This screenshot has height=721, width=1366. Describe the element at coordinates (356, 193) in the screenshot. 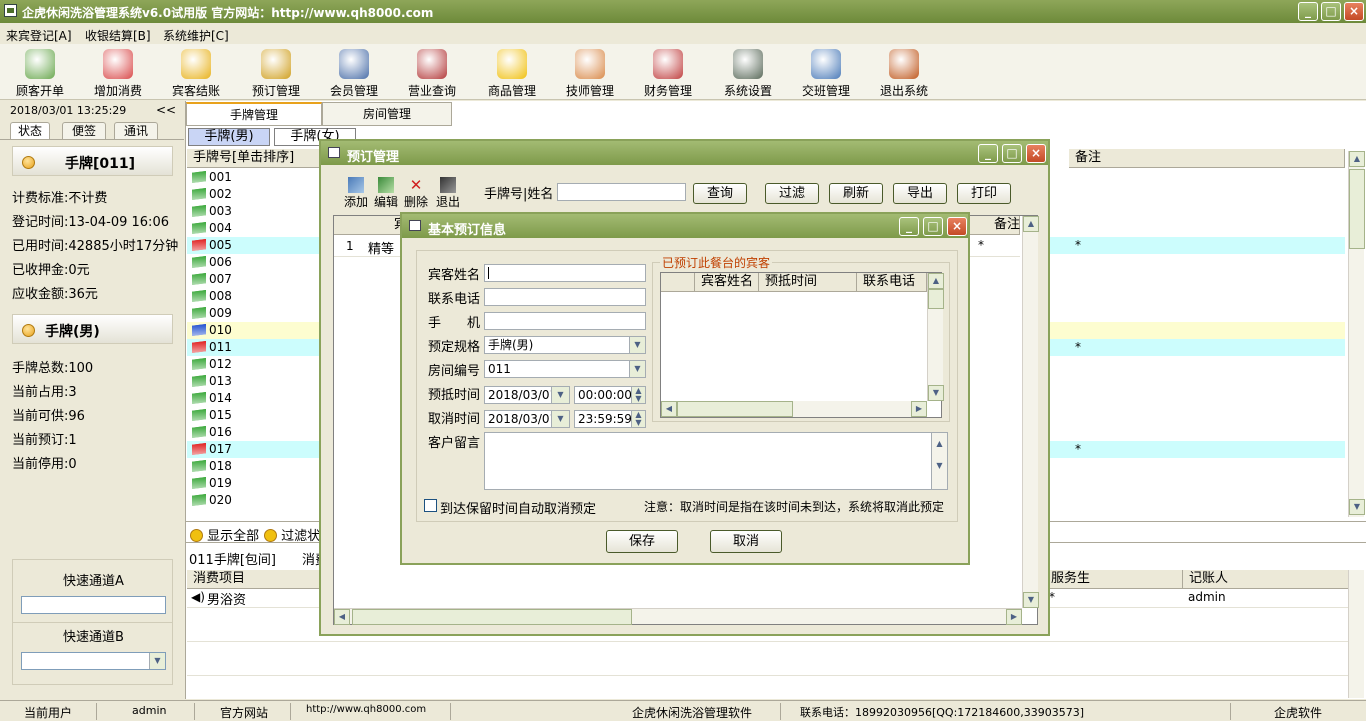

I see `add-tool: 添加` at that location.